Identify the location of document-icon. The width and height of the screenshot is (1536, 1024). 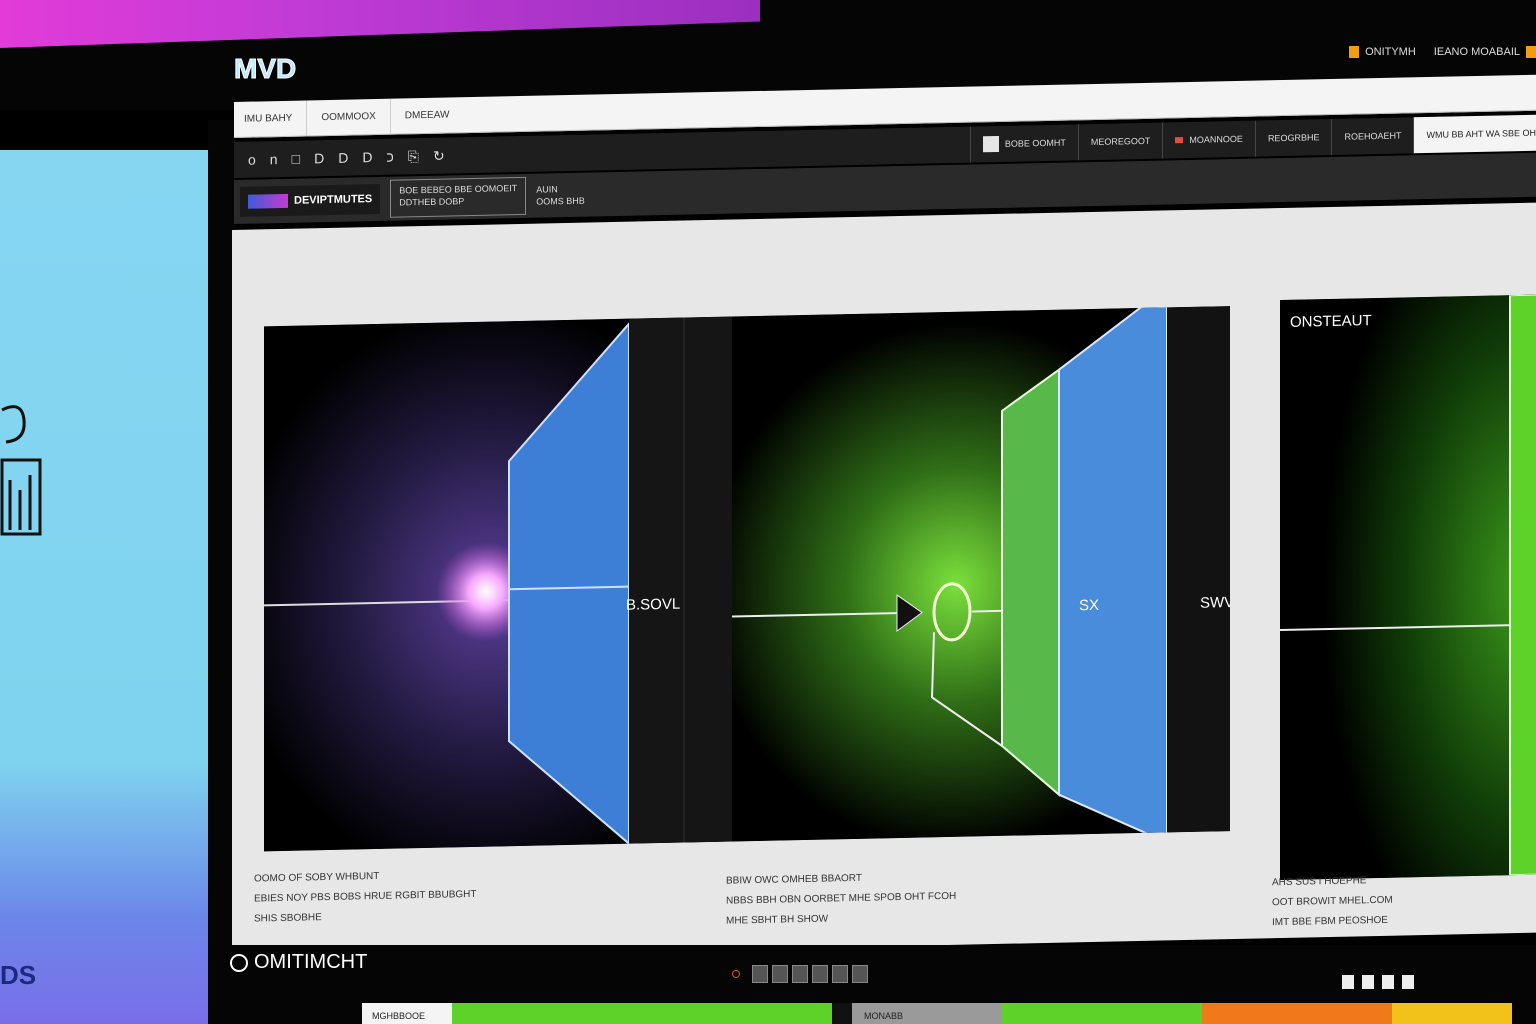
(990, 144).